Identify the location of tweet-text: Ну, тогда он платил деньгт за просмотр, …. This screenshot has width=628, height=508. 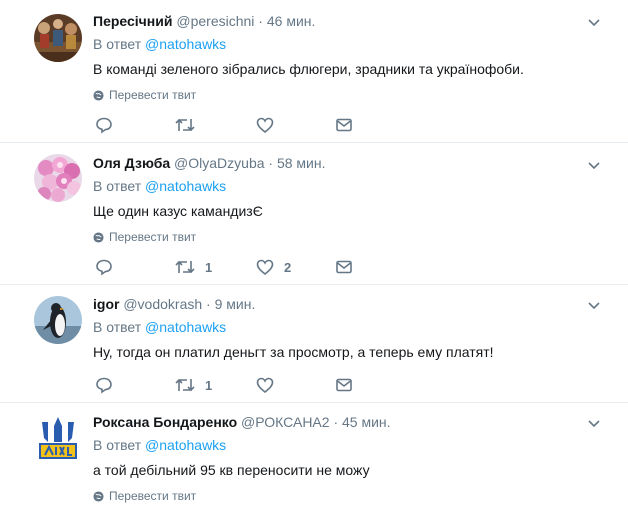
(293, 352).